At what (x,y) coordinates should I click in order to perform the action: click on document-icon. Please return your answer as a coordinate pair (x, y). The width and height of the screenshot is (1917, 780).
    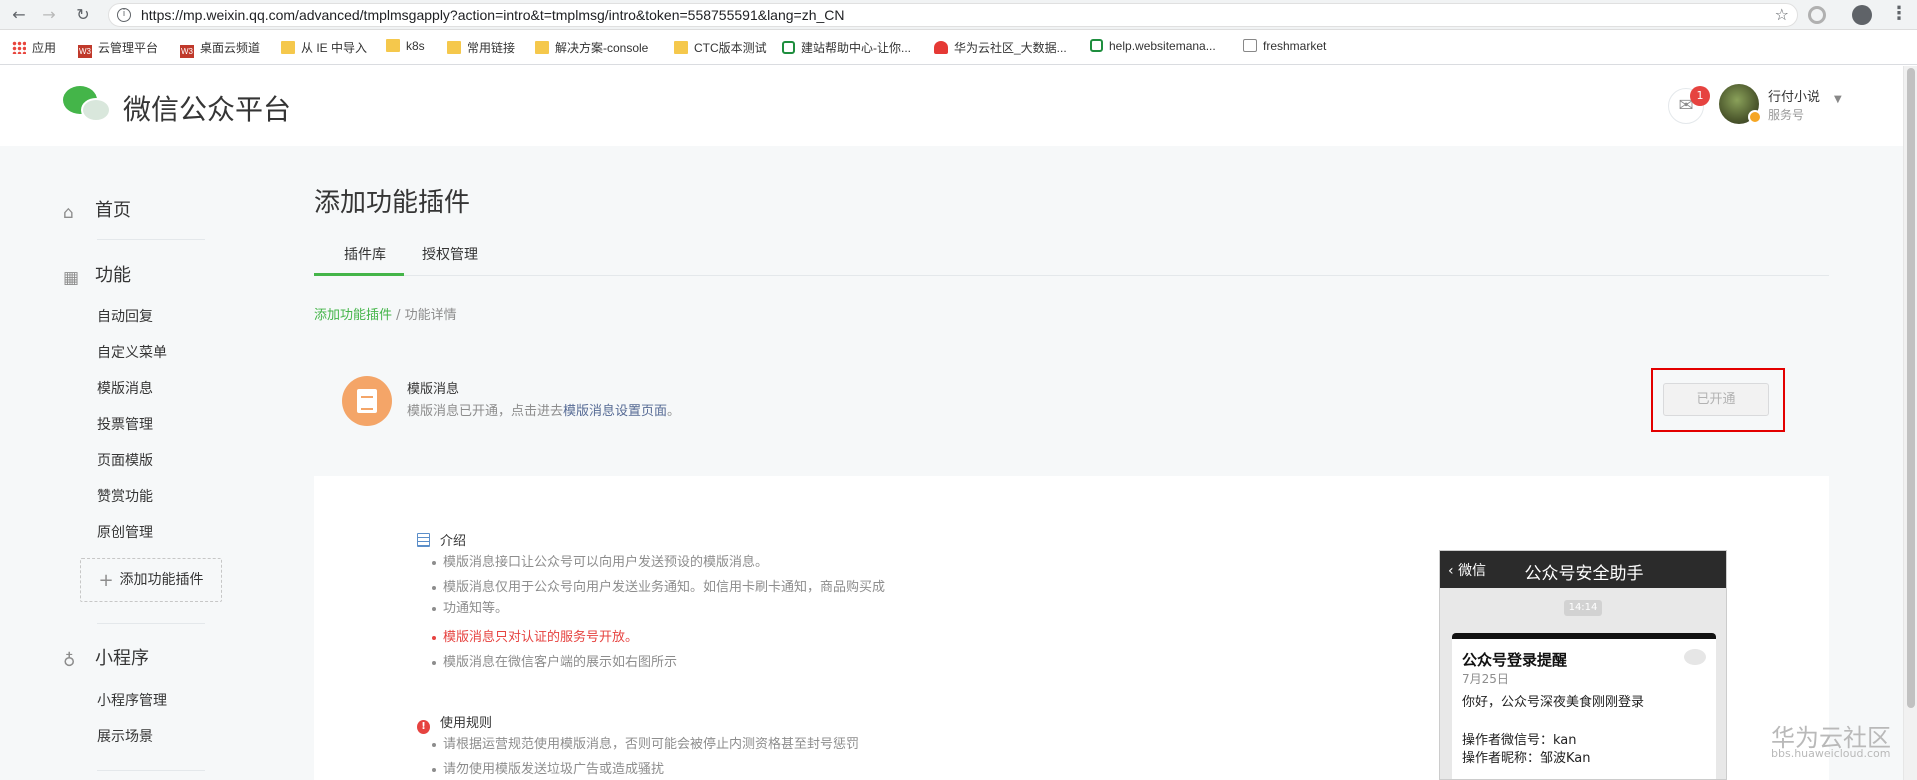
    Looking at the image, I should click on (367, 401).